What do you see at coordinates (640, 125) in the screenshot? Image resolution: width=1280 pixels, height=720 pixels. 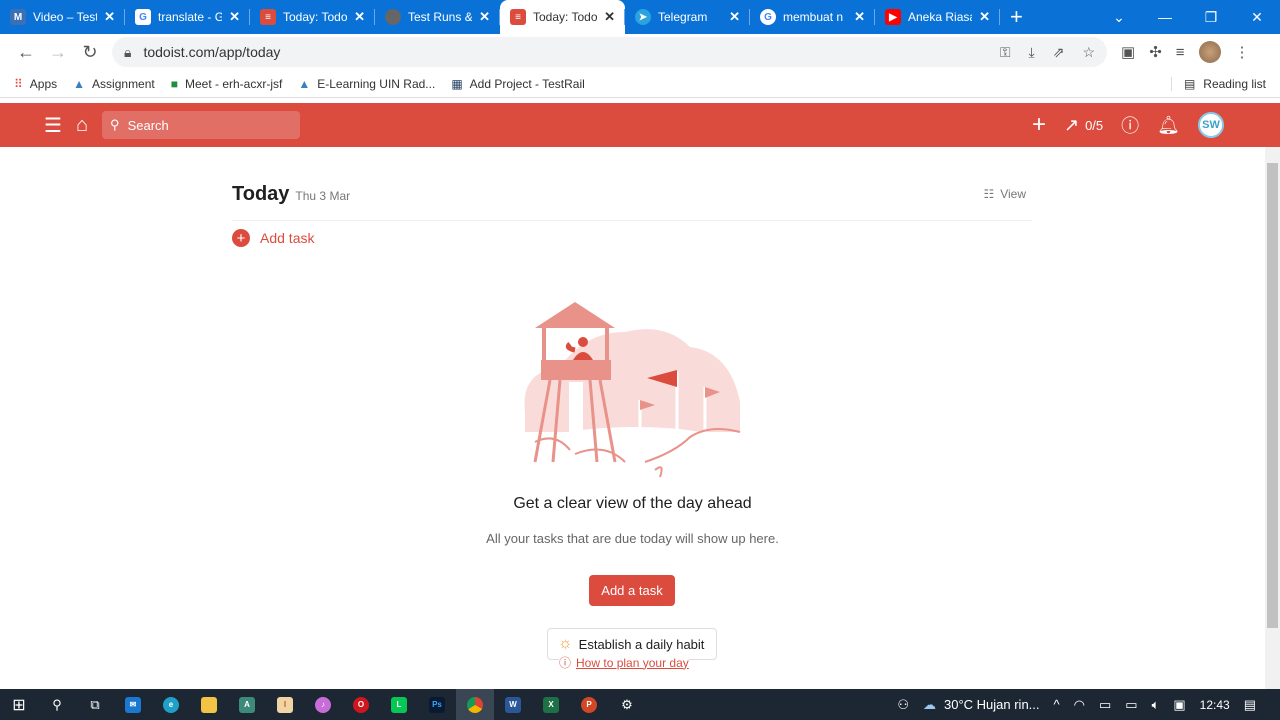 I see `todoist-topbar: ☰ ⌂ ⚲ Search + ↗ 0/5 ⓘ 🔔︎ SW` at bounding box center [640, 125].